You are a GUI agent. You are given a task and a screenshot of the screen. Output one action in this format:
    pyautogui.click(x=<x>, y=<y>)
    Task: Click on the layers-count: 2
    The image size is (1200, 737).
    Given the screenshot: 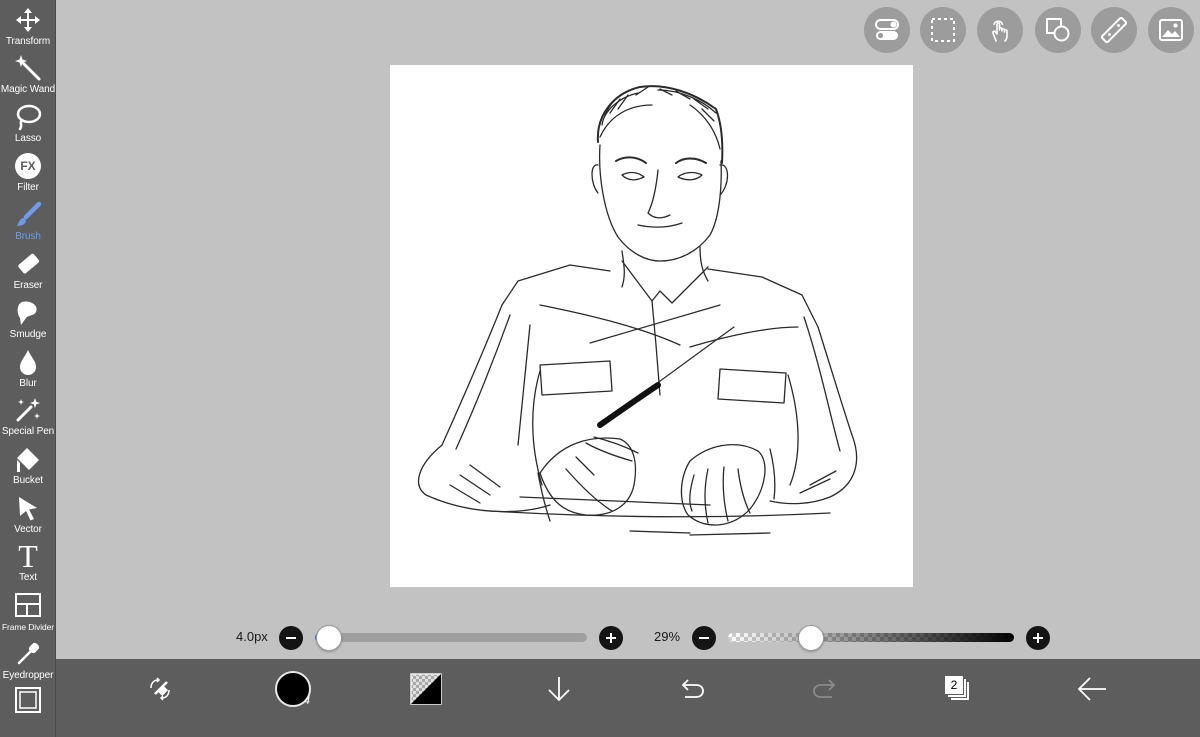 What is the action you would take?
    pyautogui.click(x=954, y=685)
    